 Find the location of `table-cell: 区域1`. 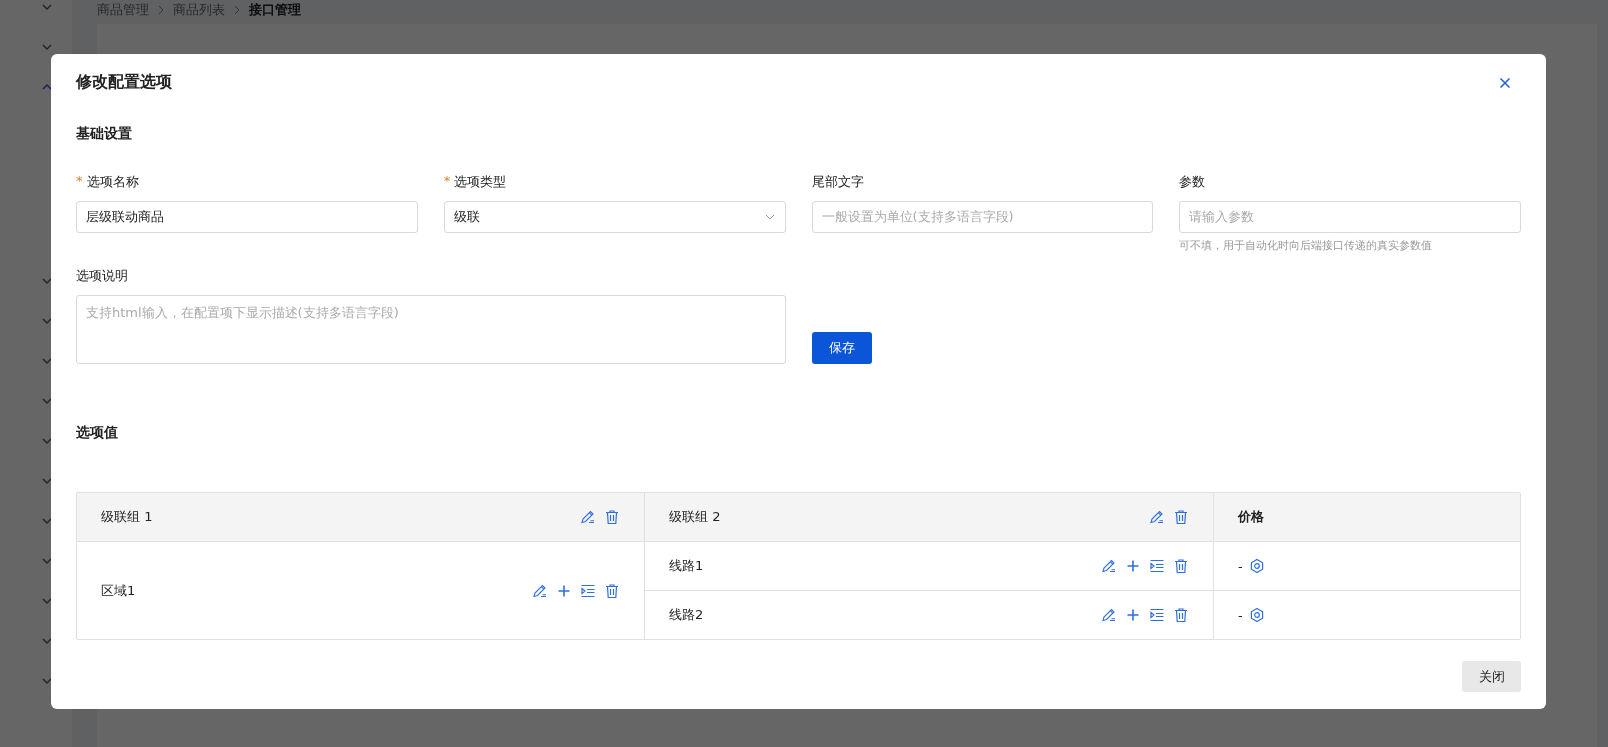

table-cell: 区域1 is located at coordinates (118, 590).